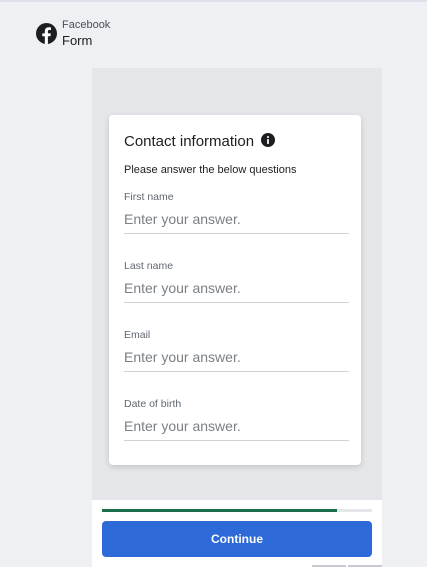 The width and height of the screenshot is (427, 567). I want to click on info-icon, so click(268, 139).